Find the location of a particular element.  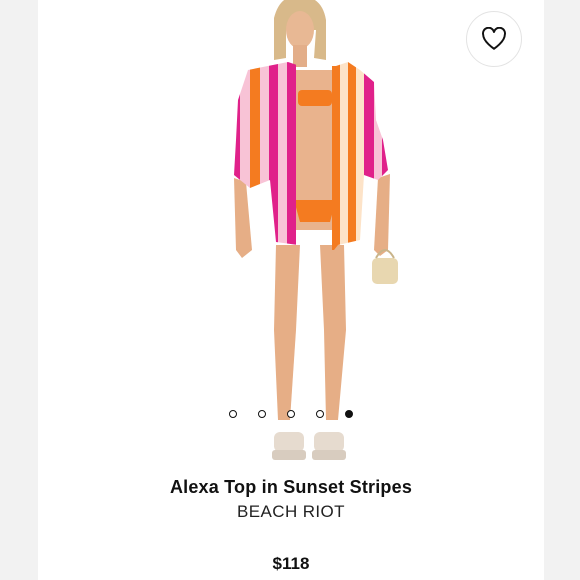

heart-icon is located at coordinates (494, 38).